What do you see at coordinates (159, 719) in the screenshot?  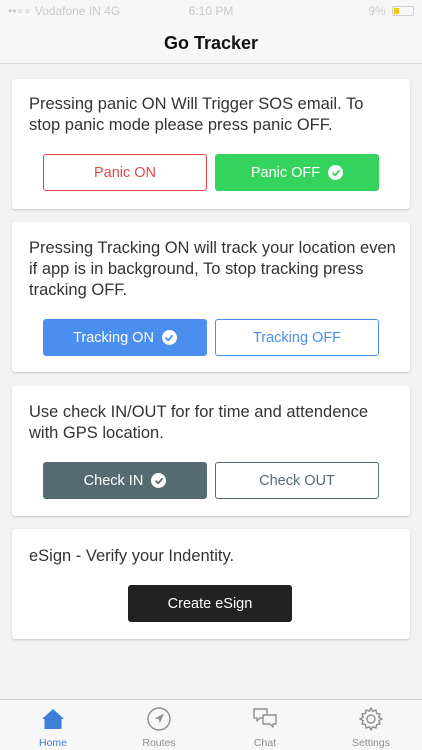 I see `navigation-arrow-icon` at bounding box center [159, 719].